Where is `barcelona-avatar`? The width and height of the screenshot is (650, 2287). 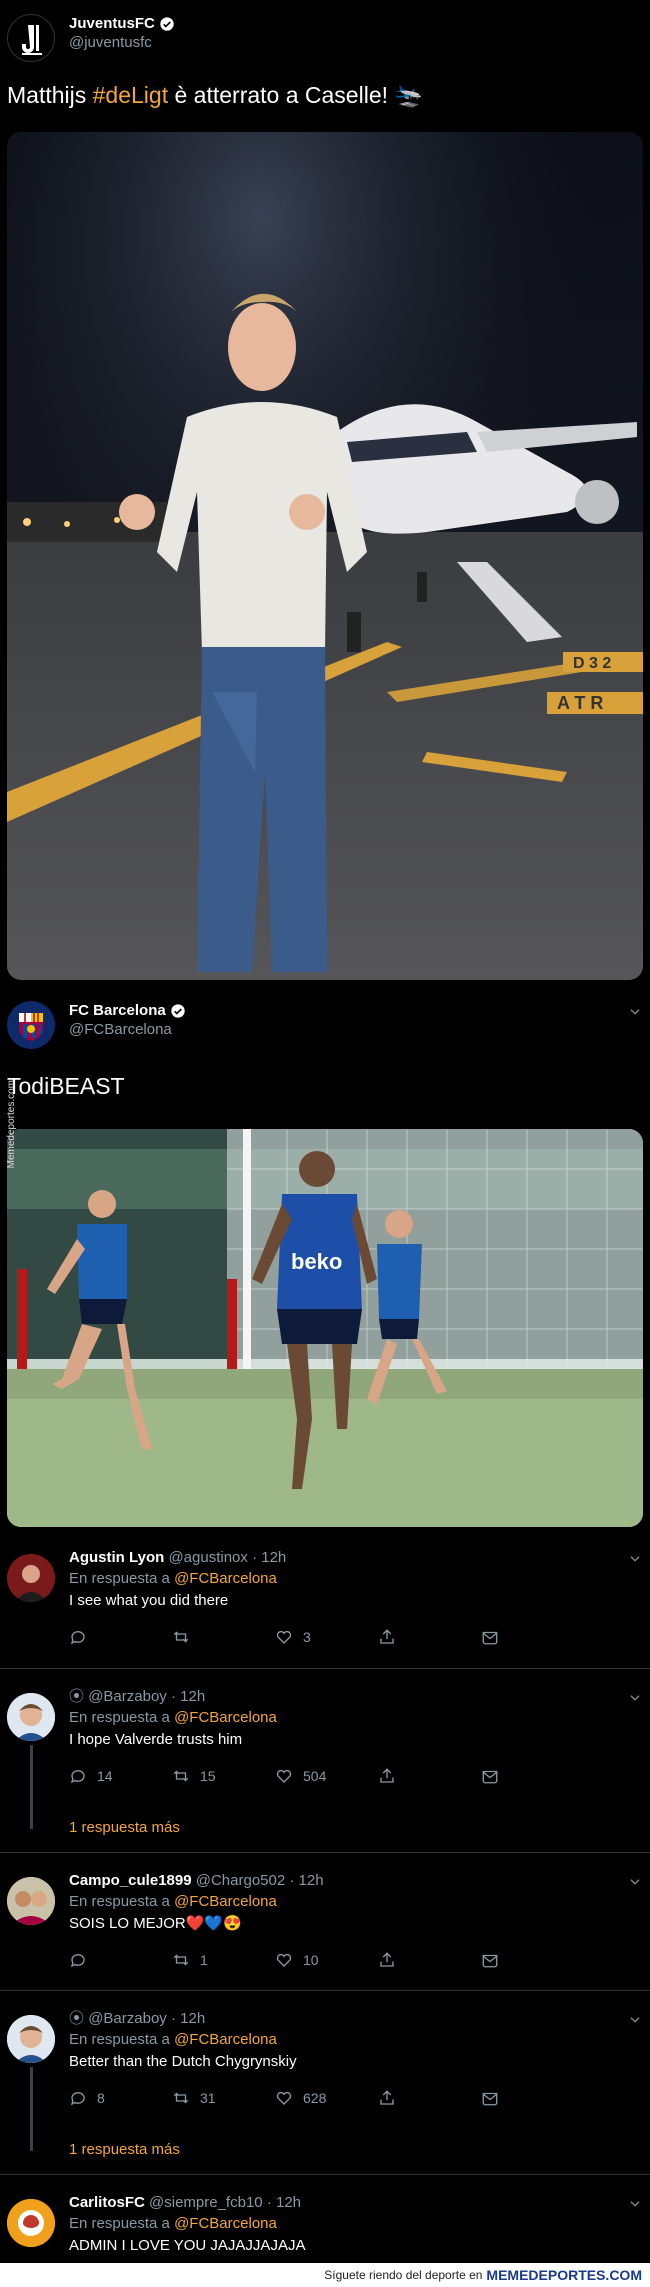 barcelona-avatar is located at coordinates (31, 1025).